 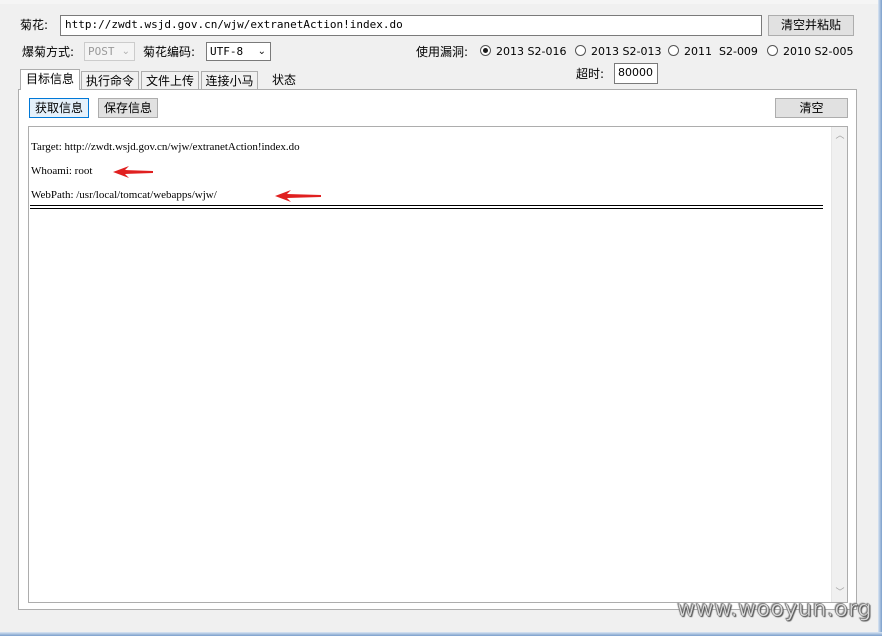 I want to click on vuln-radio-label: 2010 S2-005, so click(x=818, y=51).